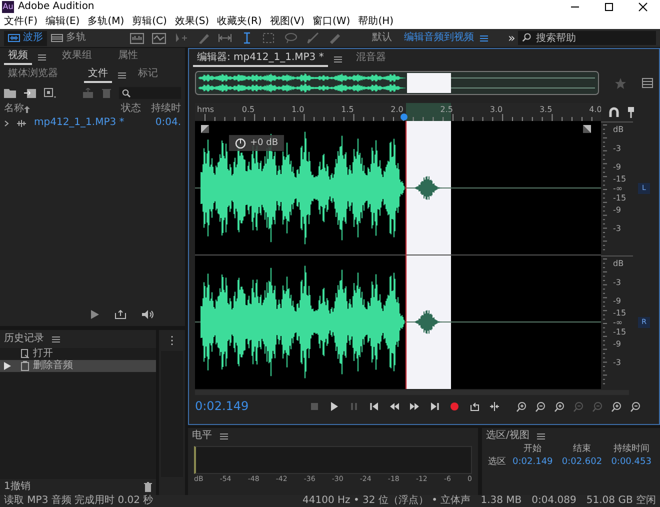 This screenshot has width=660, height=507. What do you see at coordinates (256, 143) in the screenshot?
I see `gain-hud: +0 dB` at bounding box center [256, 143].